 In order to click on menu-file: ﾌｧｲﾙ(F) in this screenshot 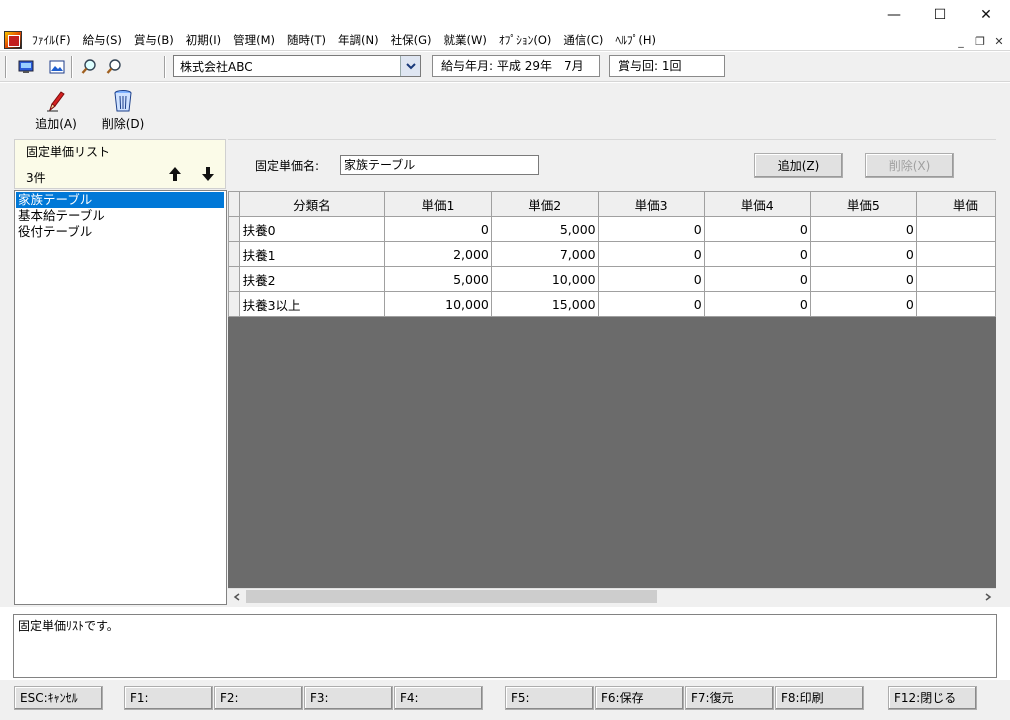, I will do `click(51, 40)`.